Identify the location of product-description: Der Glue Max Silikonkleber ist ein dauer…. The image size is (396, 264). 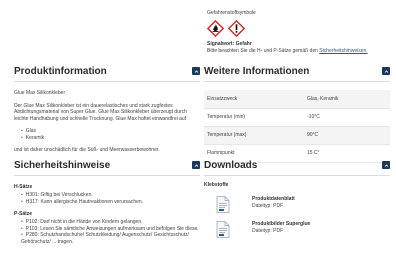
(100, 112).